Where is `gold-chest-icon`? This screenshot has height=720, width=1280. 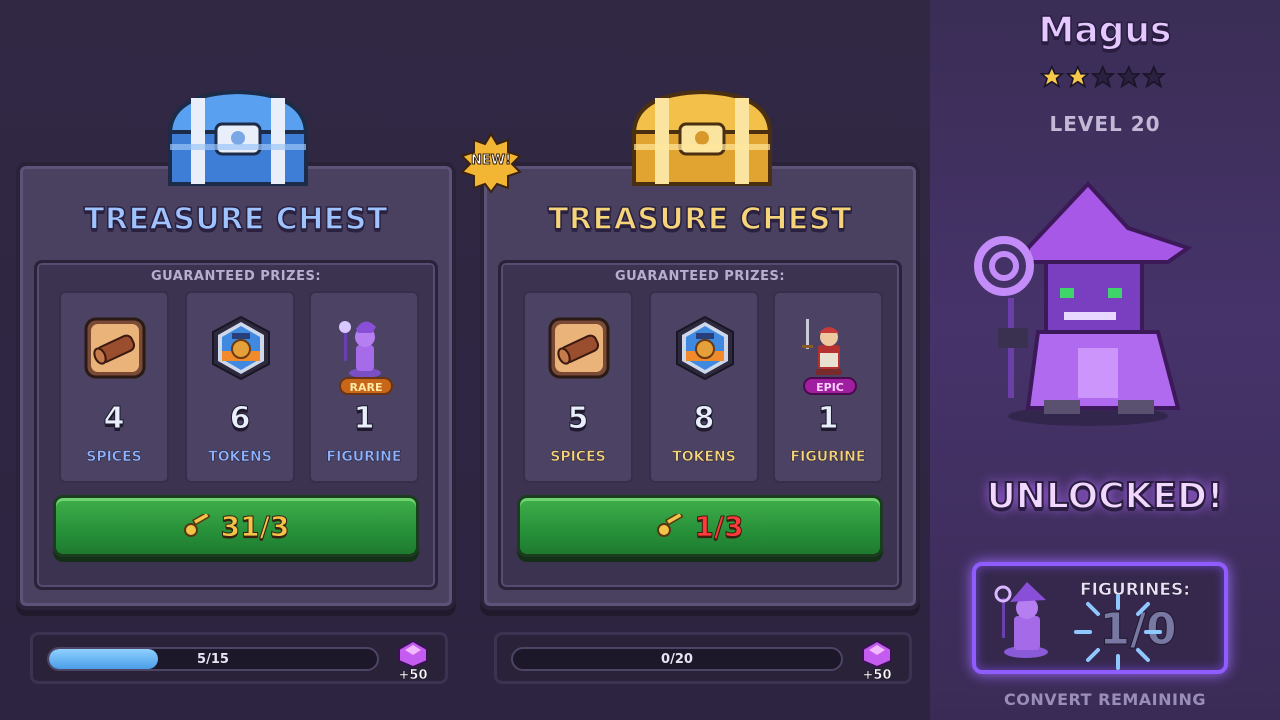
gold-chest-icon is located at coordinates (702, 137).